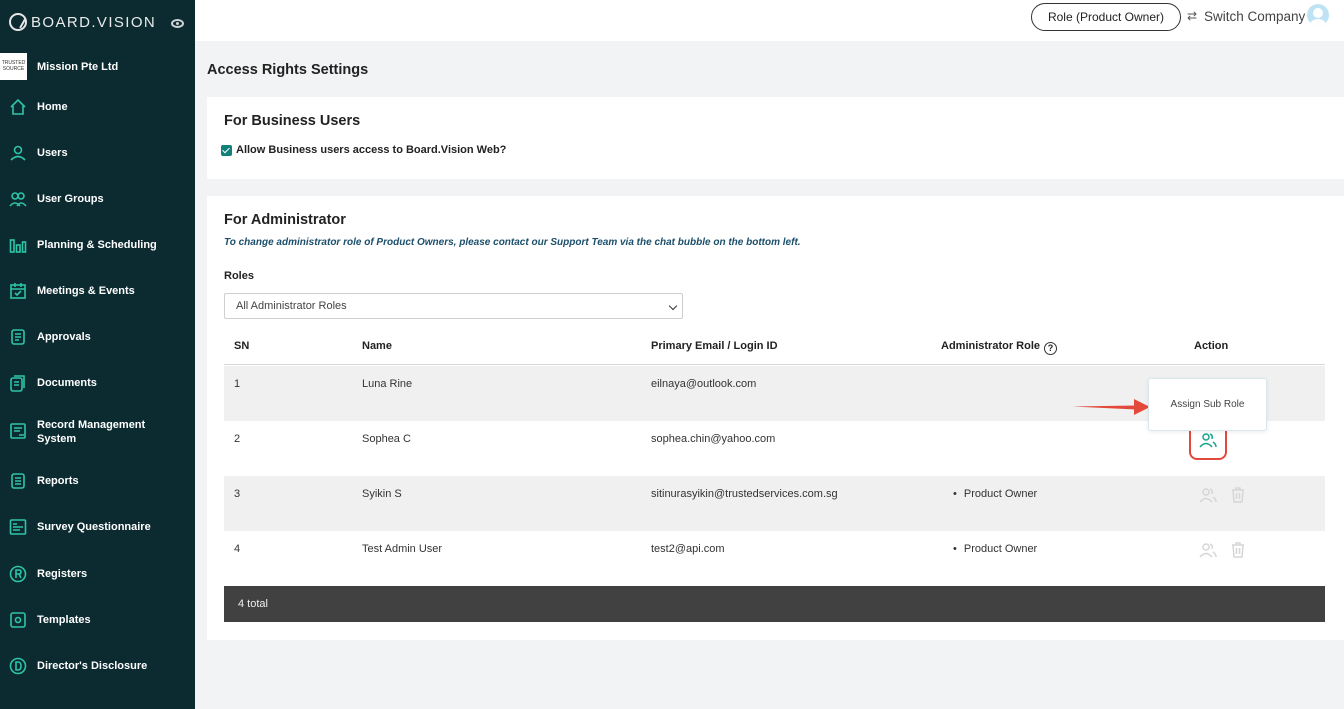 The image size is (1344, 709). Describe the element at coordinates (991, 346) in the screenshot. I see `column-admin-role-label: Administrator Role` at that location.